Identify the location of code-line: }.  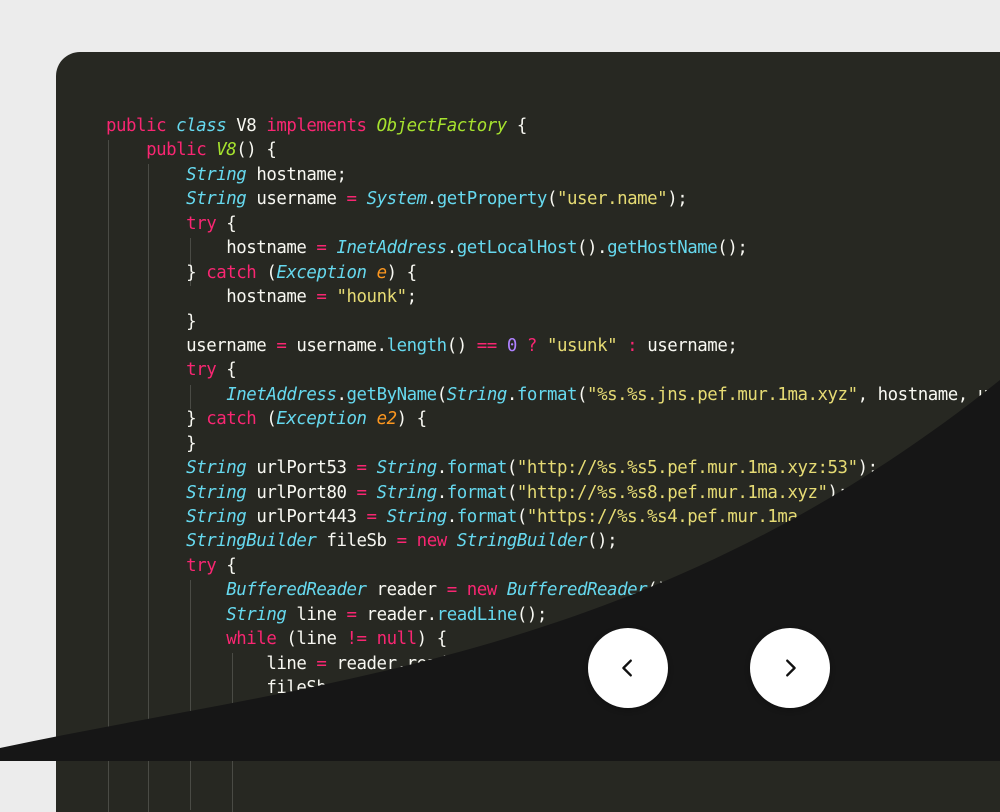
(553, 322).